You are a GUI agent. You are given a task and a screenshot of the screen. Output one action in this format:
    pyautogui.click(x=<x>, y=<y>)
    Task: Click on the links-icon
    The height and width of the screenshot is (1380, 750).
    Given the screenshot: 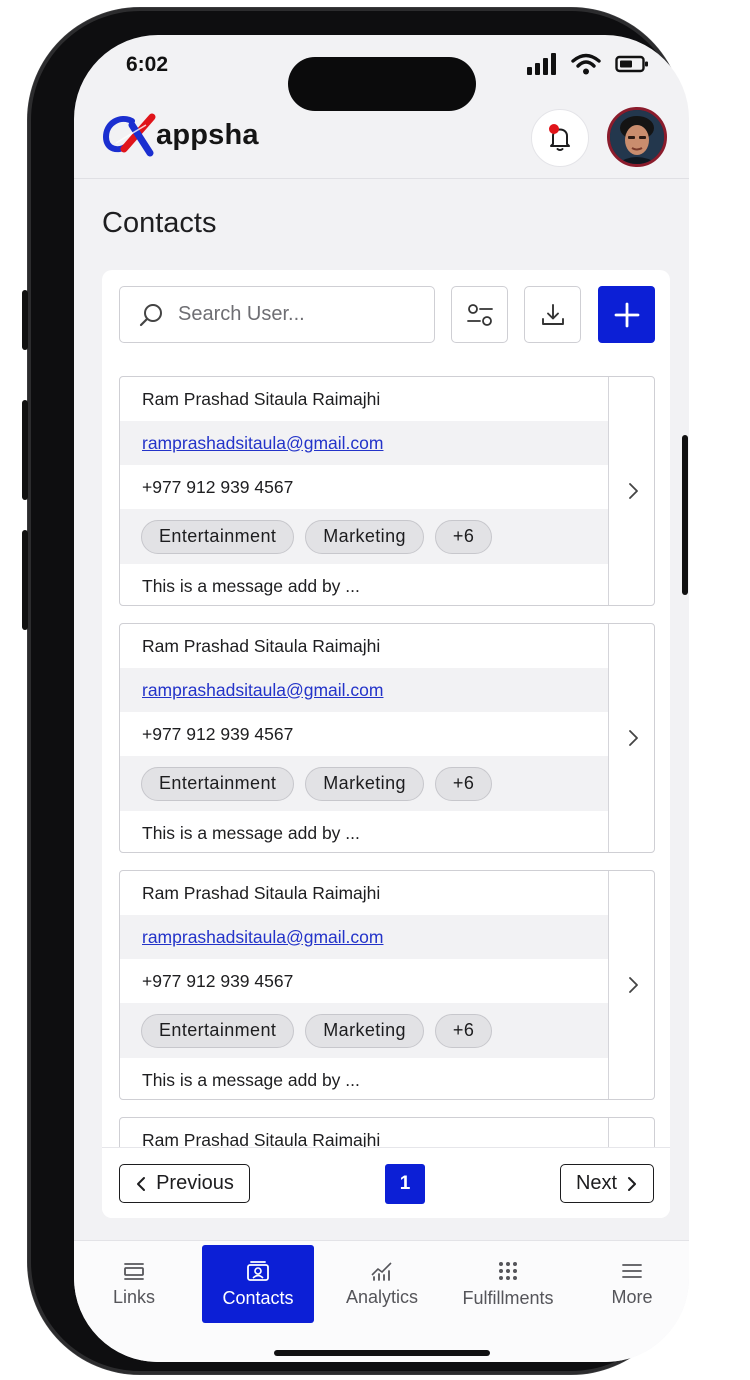 What is the action you would take?
    pyautogui.click(x=134, y=1271)
    